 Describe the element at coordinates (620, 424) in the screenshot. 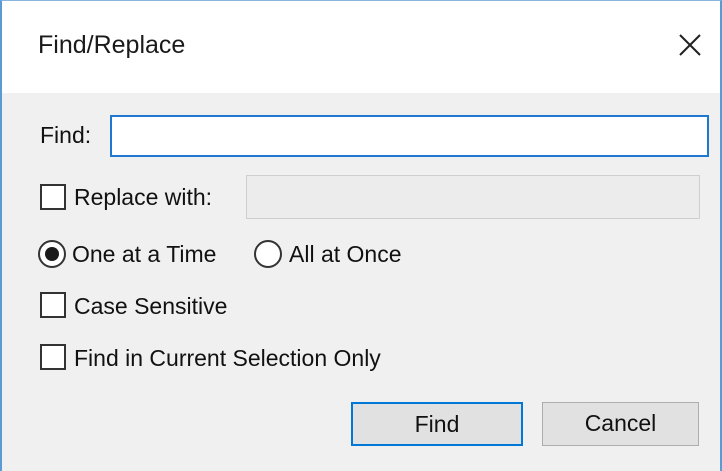

I see `cancel-button: Cancel` at that location.